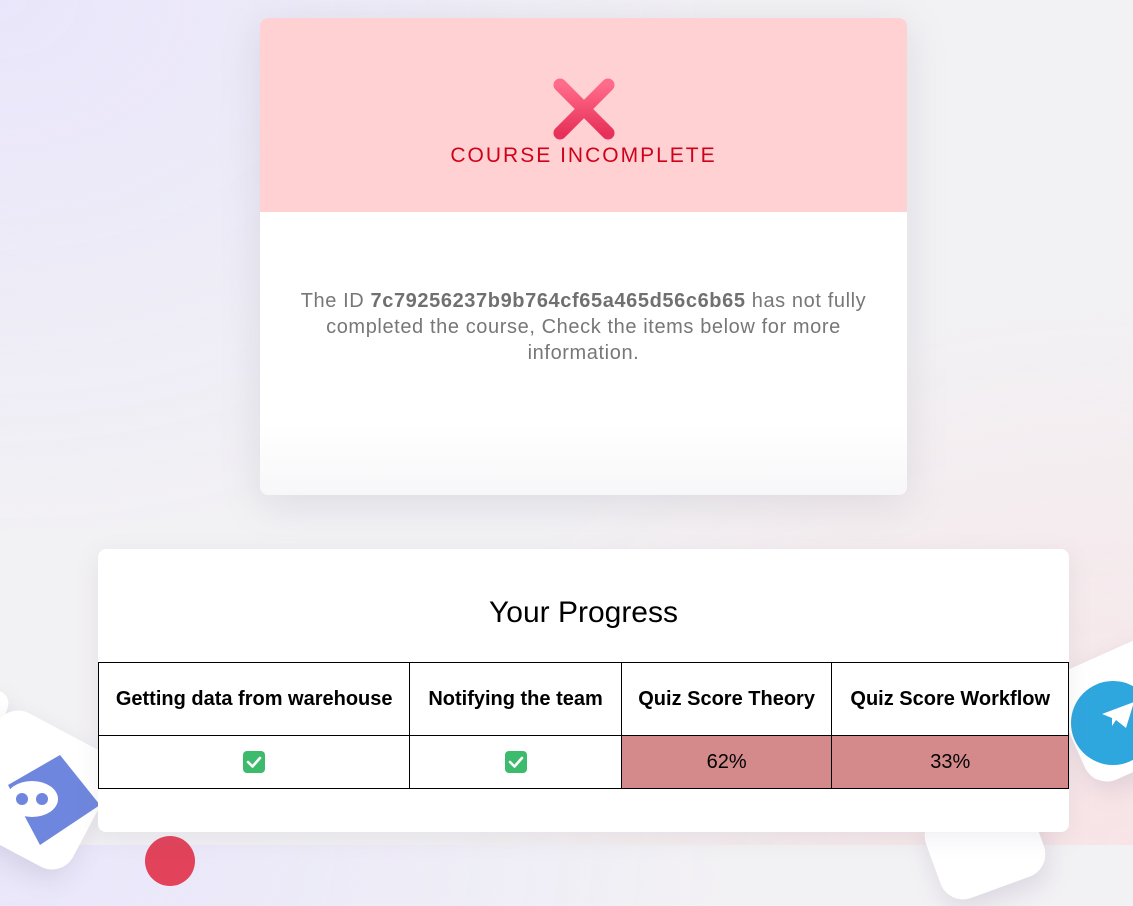 This screenshot has width=1133, height=906. Describe the element at coordinates (170, 861) in the screenshot. I see `background-tile-red` at that location.